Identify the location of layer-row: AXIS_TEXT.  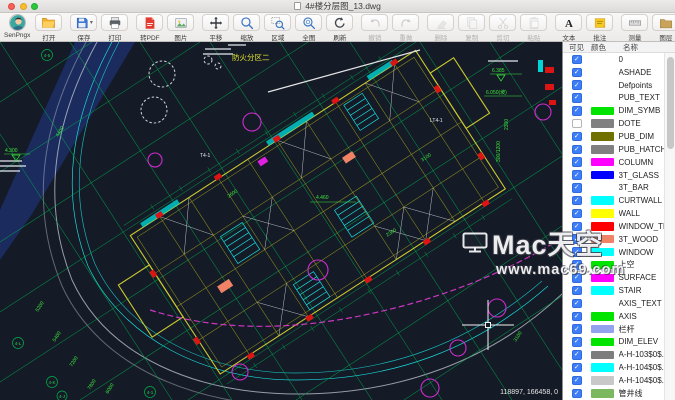
(619, 303).